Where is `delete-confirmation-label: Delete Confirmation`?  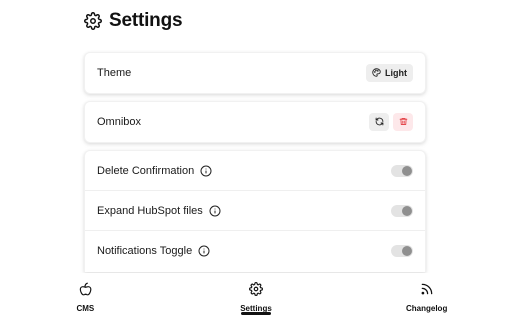
delete-confirmation-label: Delete Confirmation is located at coordinates (146, 170).